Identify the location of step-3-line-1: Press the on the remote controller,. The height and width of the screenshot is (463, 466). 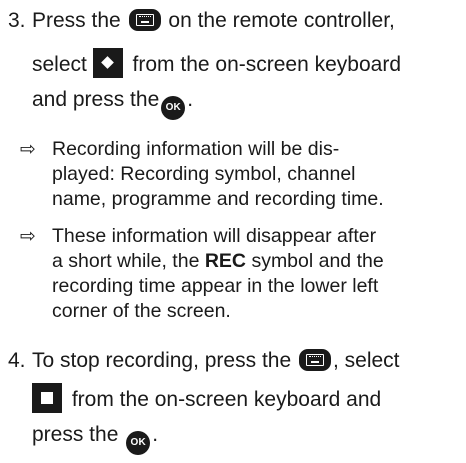
(213, 20).